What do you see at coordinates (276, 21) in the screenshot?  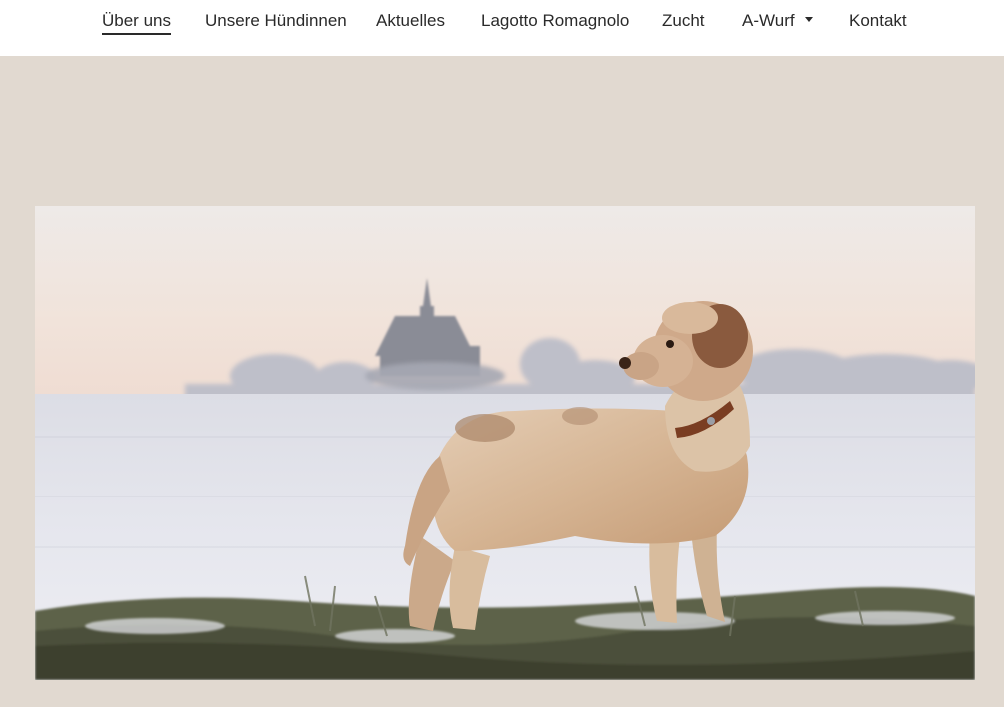 I see `nav-item-unsere-huendinnen: Unsere Hündinnen` at bounding box center [276, 21].